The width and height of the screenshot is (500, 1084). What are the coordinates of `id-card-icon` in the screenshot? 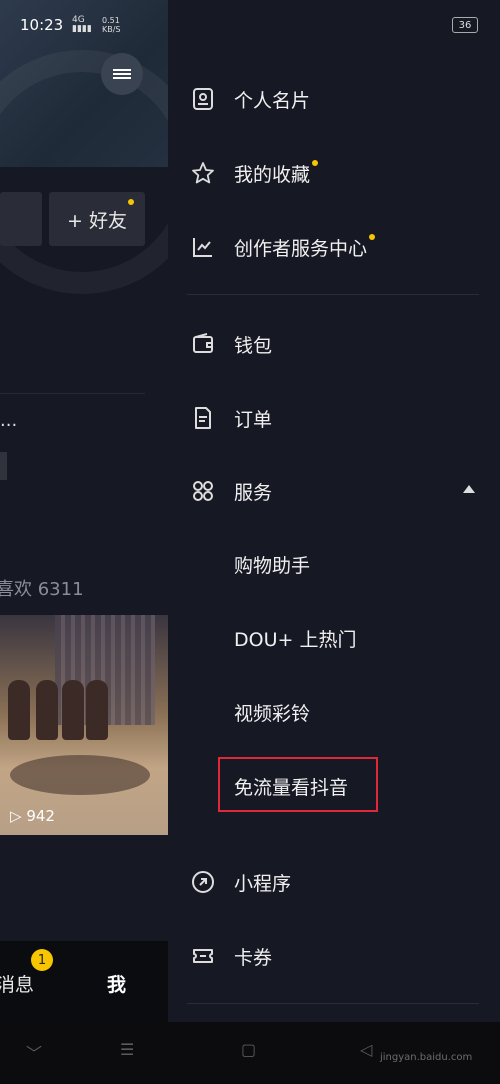 It's located at (203, 99).